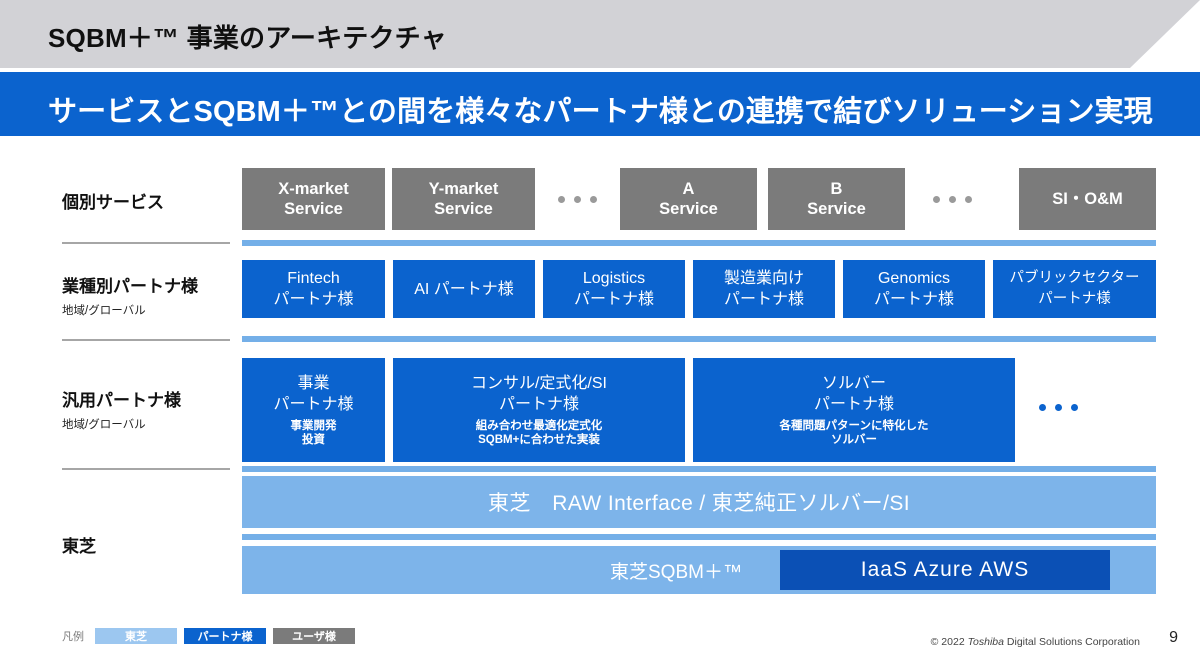 This screenshot has width=1200, height=671. What do you see at coordinates (836, 199) in the screenshot?
I see `service-box-b: B Service` at bounding box center [836, 199].